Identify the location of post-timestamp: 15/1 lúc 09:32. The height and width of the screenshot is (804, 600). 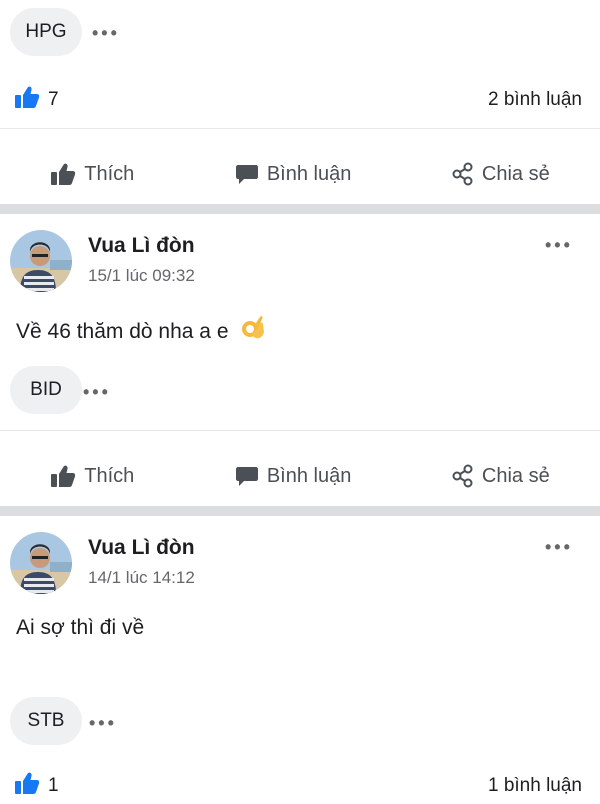
(141, 276).